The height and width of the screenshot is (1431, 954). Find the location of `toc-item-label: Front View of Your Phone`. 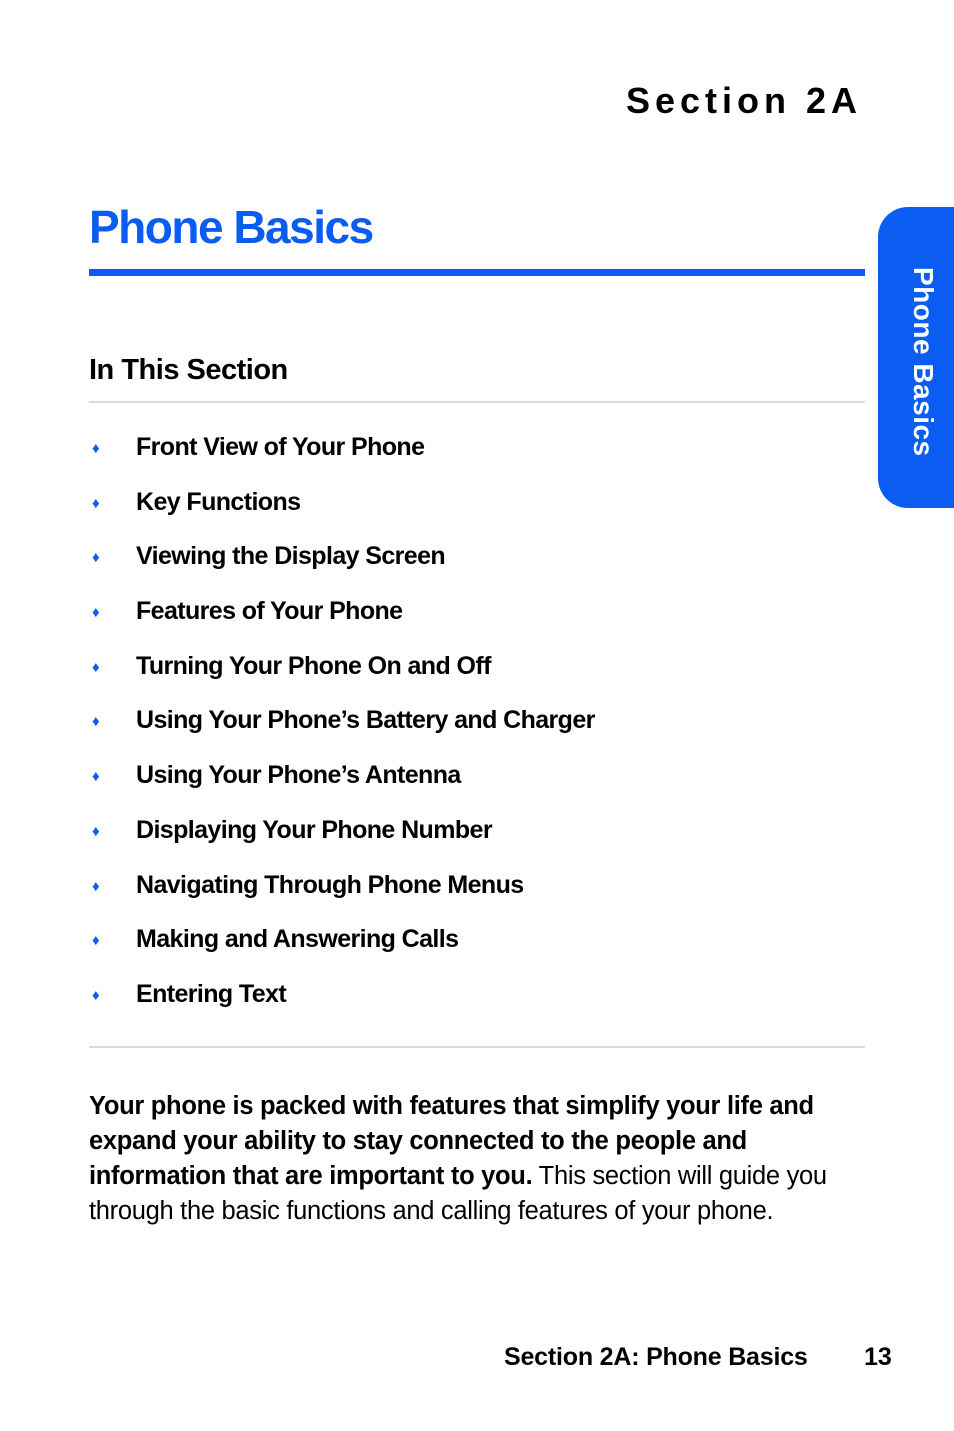

toc-item-label: Front View of Your Phone is located at coordinates (280, 447).